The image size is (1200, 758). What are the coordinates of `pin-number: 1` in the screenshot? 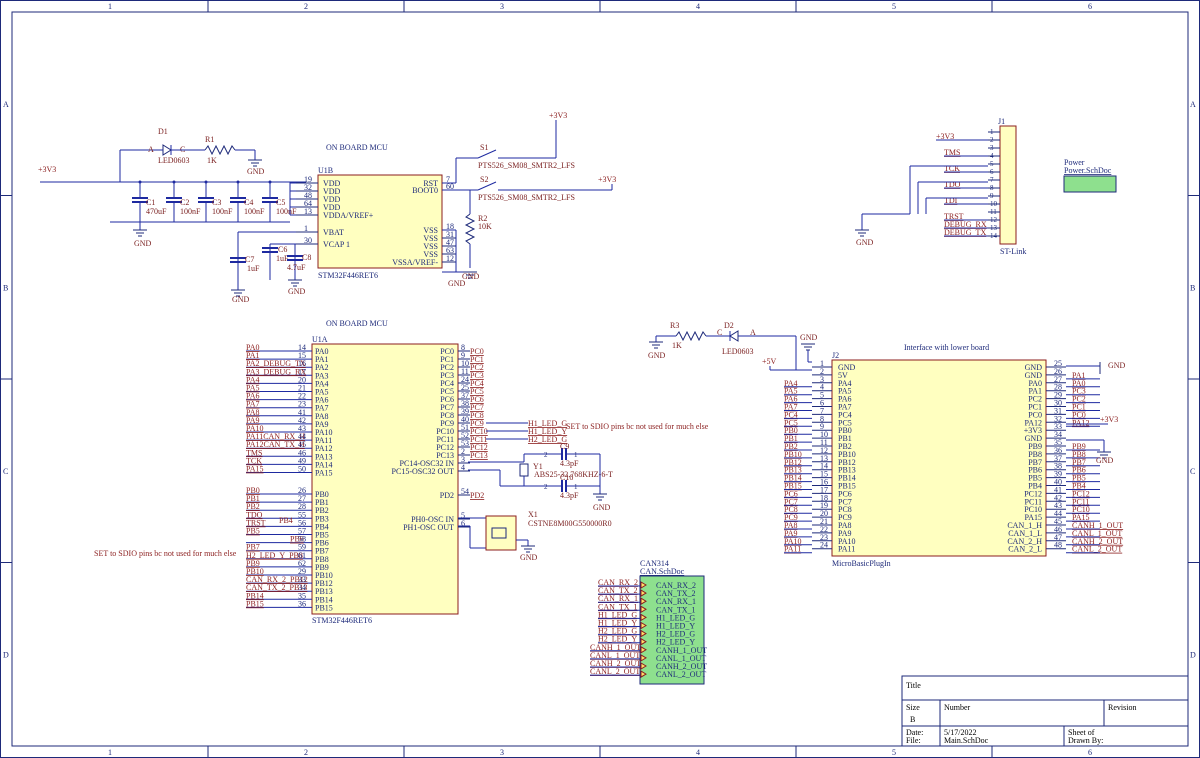 It's located at (992, 132).